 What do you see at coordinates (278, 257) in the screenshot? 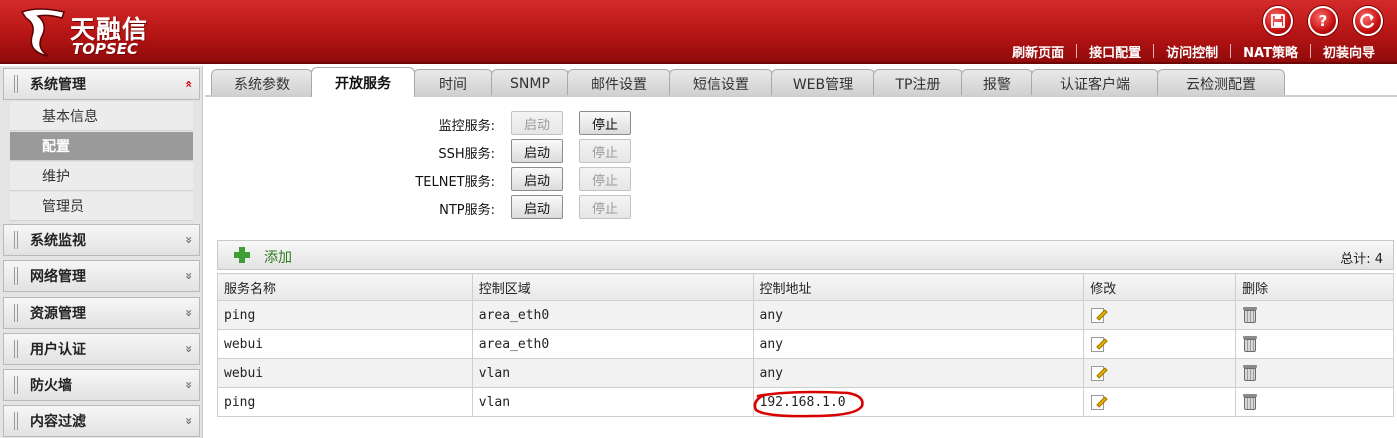
I see `add-button: 添加` at bounding box center [278, 257].